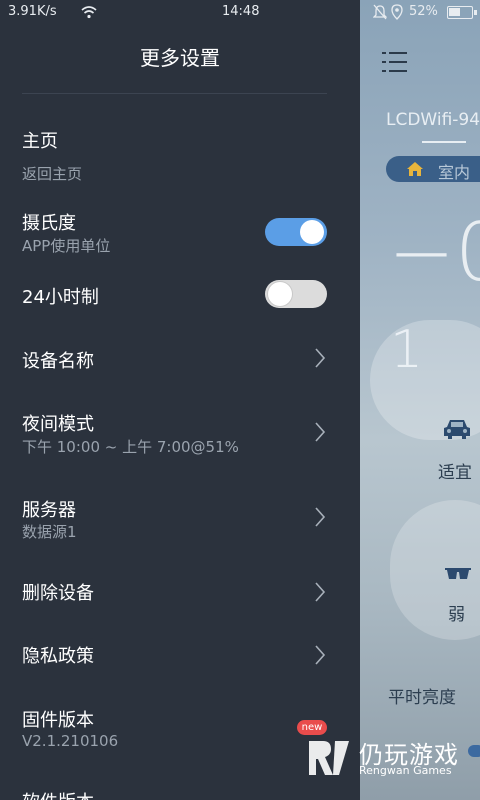 The width and height of the screenshot is (480, 800). I want to click on menu-item-label: 摄氏度, so click(49, 223).